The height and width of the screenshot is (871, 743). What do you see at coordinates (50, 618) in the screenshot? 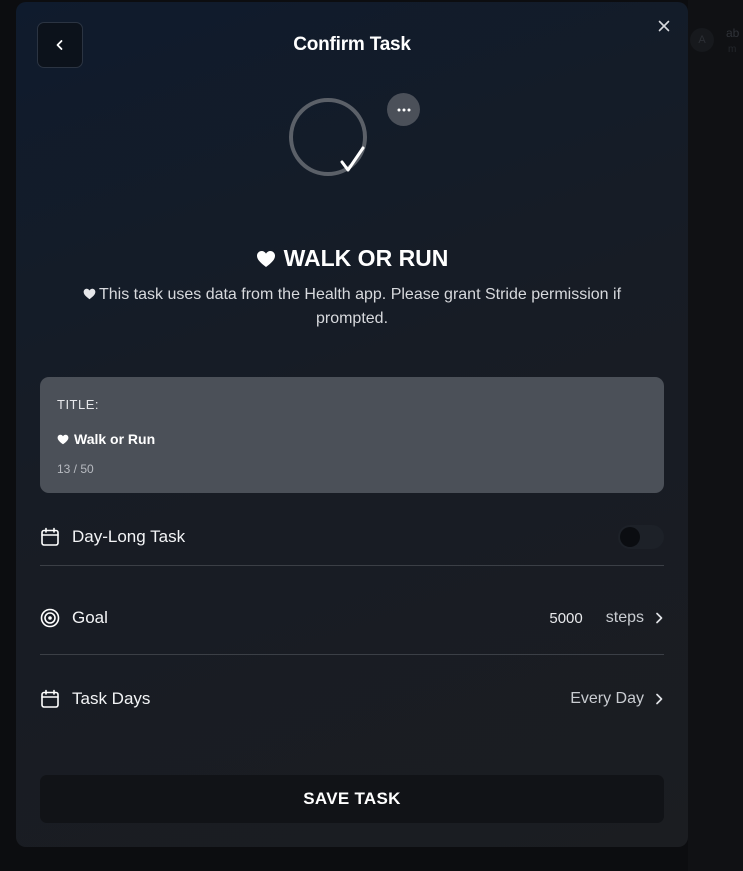
I see `target-icon` at bounding box center [50, 618].